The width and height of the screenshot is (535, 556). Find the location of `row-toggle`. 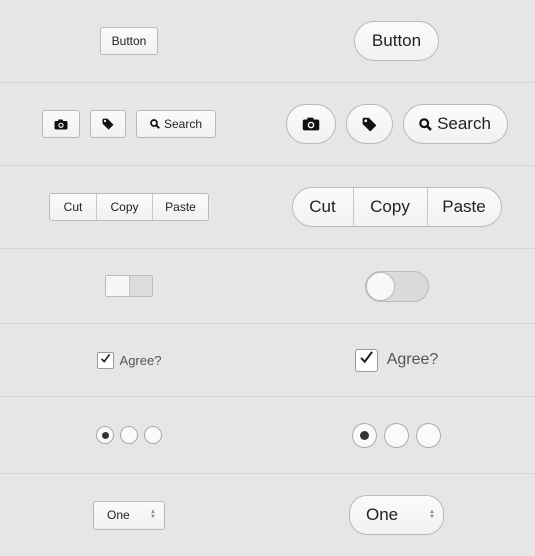

row-toggle is located at coordinates (267, 286).